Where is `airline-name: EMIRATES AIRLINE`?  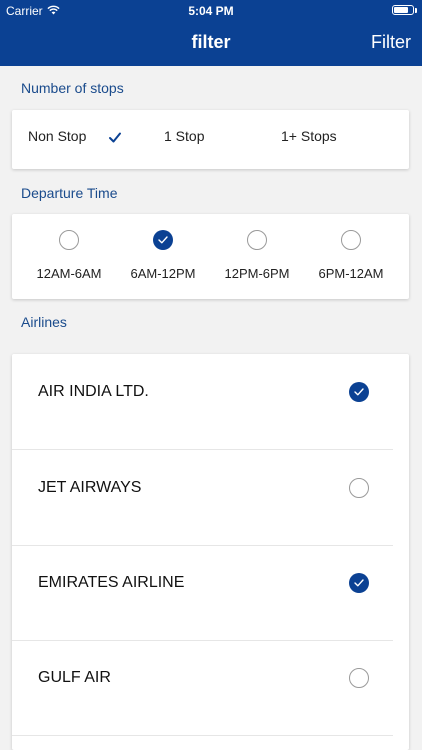 airline-name: EMIRATES AIRLINE is located at coordinates (111, 582).